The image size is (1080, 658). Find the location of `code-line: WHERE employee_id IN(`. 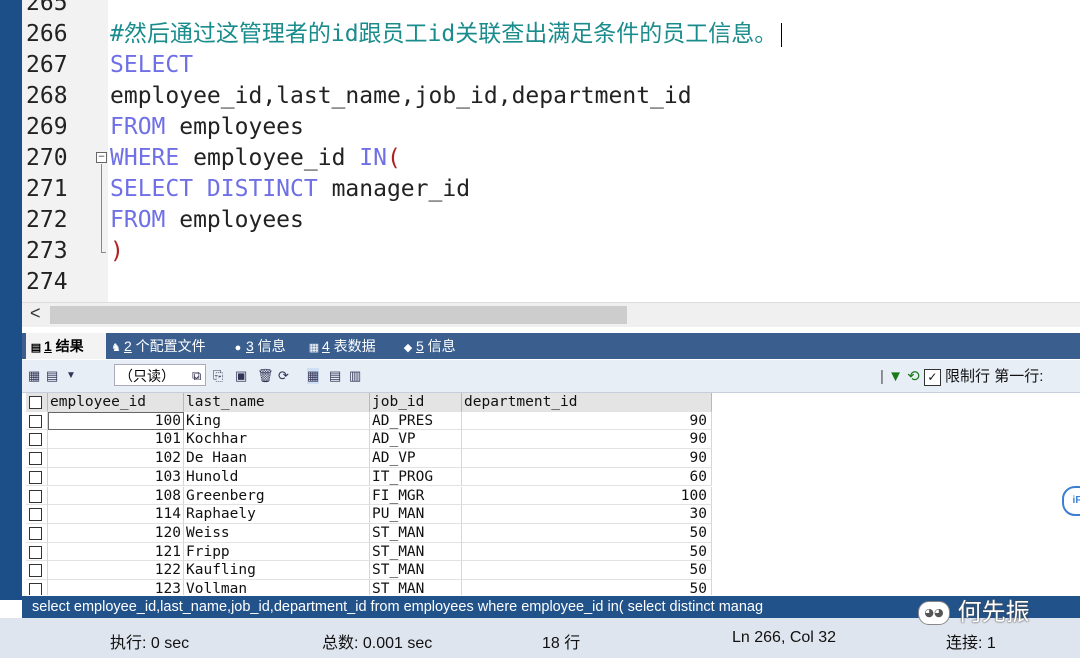

code-line: WHERE employee_id IN( is located at coordinates (255, 158).